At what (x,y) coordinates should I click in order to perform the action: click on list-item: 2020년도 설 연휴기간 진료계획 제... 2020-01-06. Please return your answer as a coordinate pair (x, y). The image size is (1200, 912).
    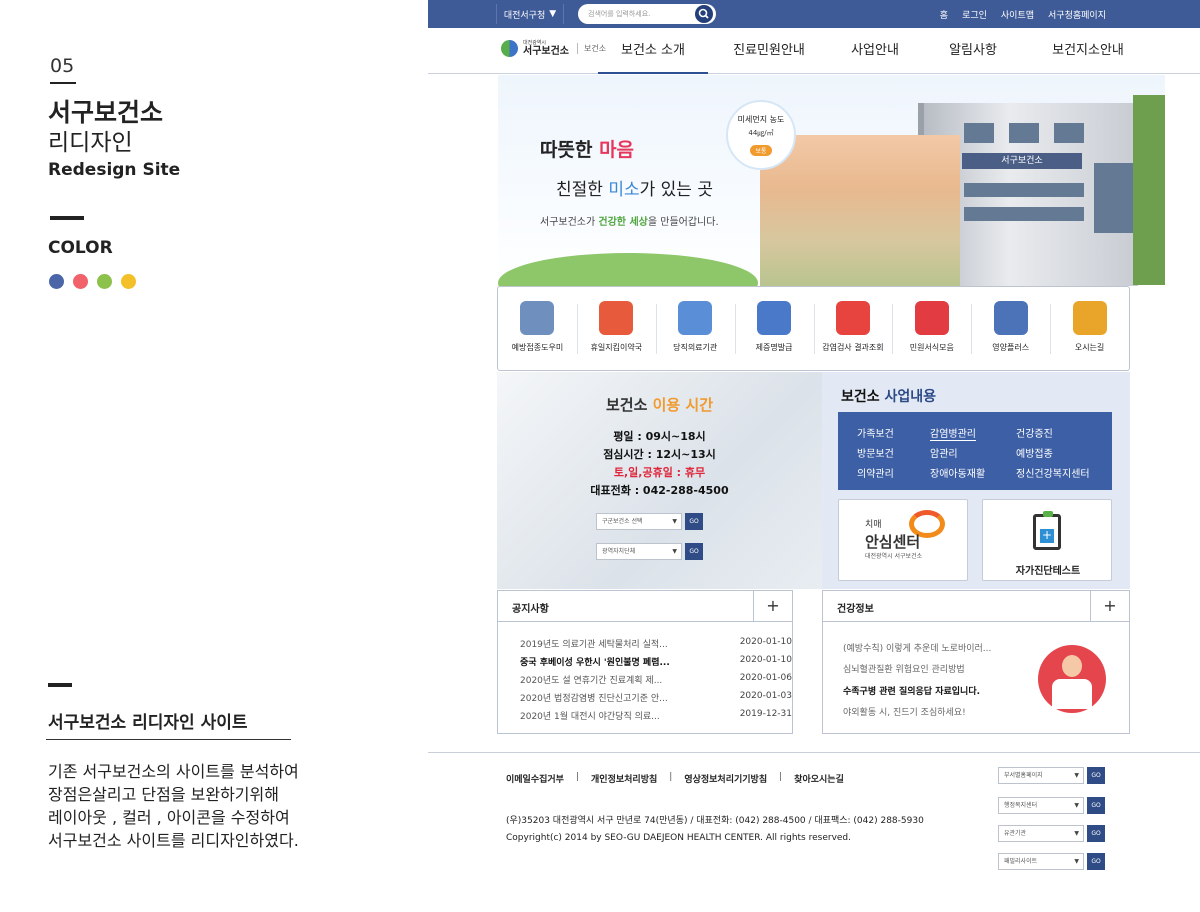
    Looking at the image, I should click on (656, 679).